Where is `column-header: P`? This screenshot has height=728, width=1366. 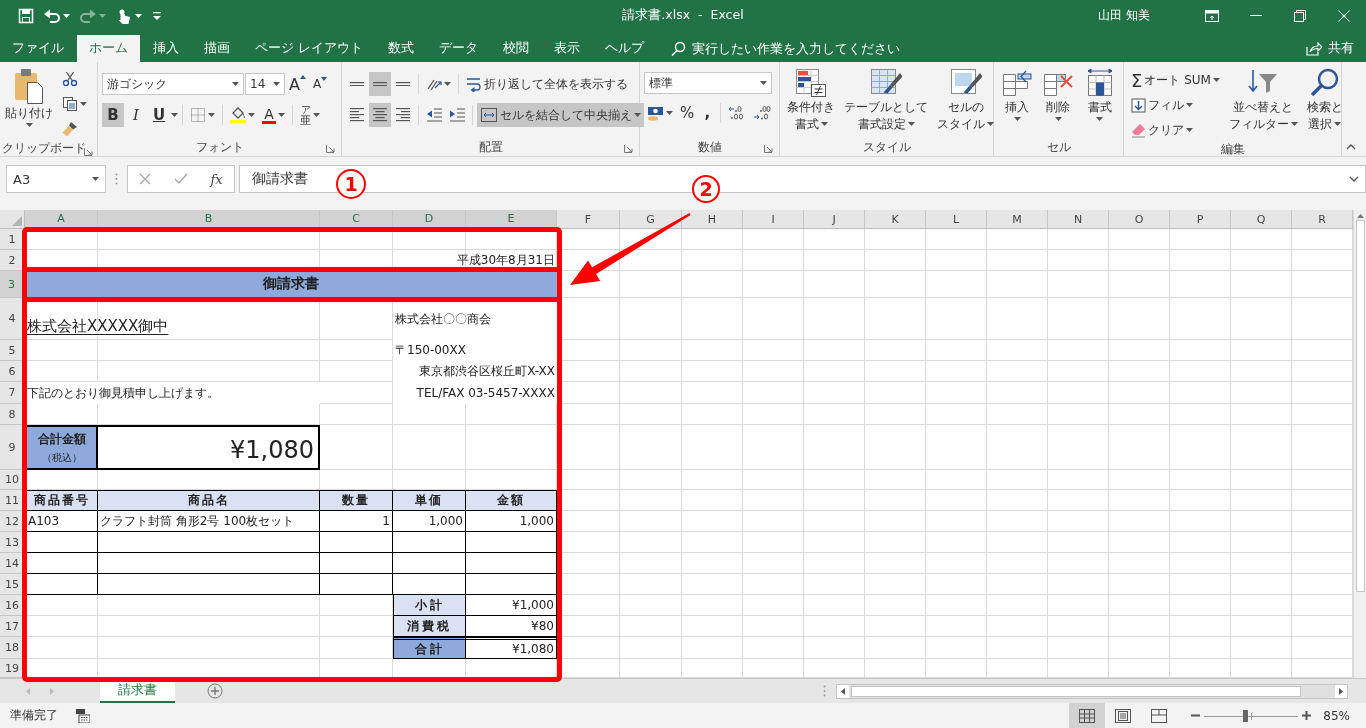 column-header: P is located at coordinates (1200, 219).